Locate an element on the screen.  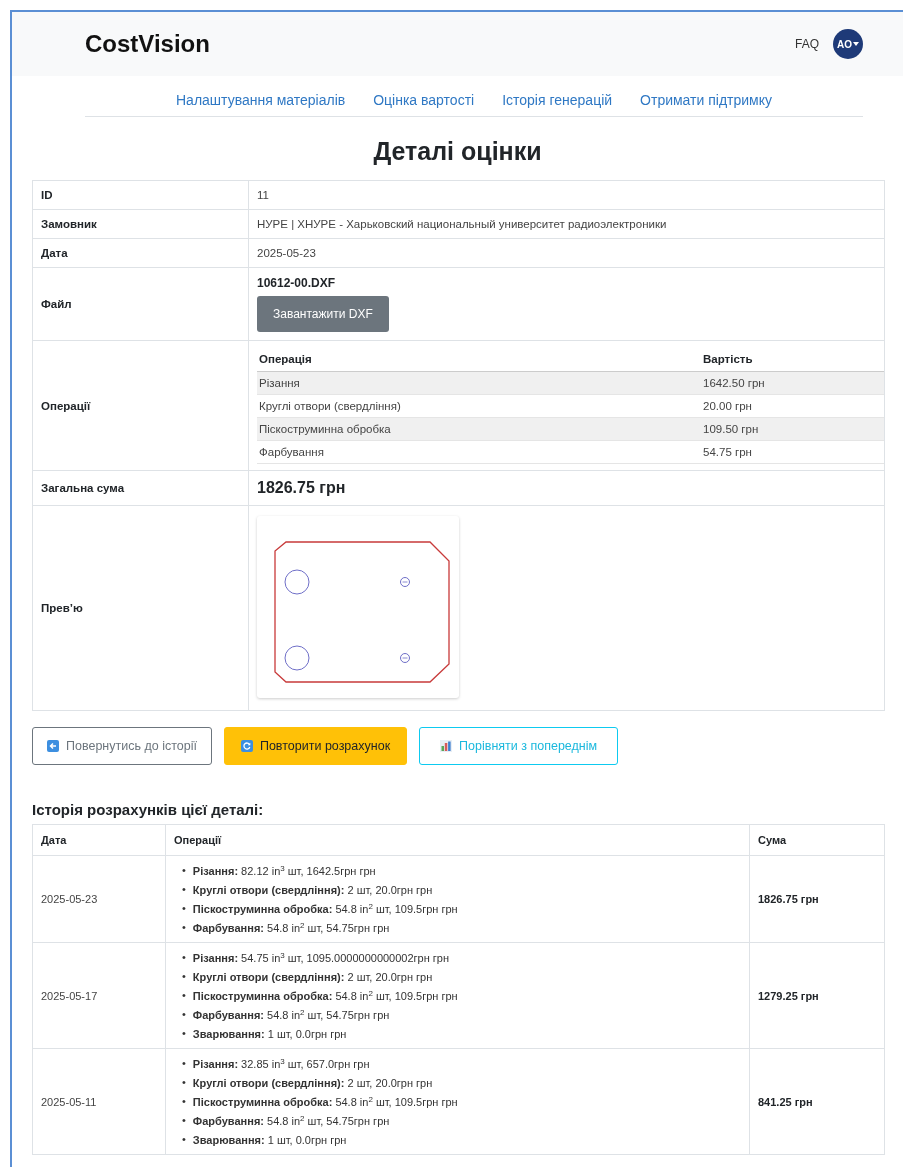
table-cell: Піскоструминна обробка is located at coordinates (479, 429).